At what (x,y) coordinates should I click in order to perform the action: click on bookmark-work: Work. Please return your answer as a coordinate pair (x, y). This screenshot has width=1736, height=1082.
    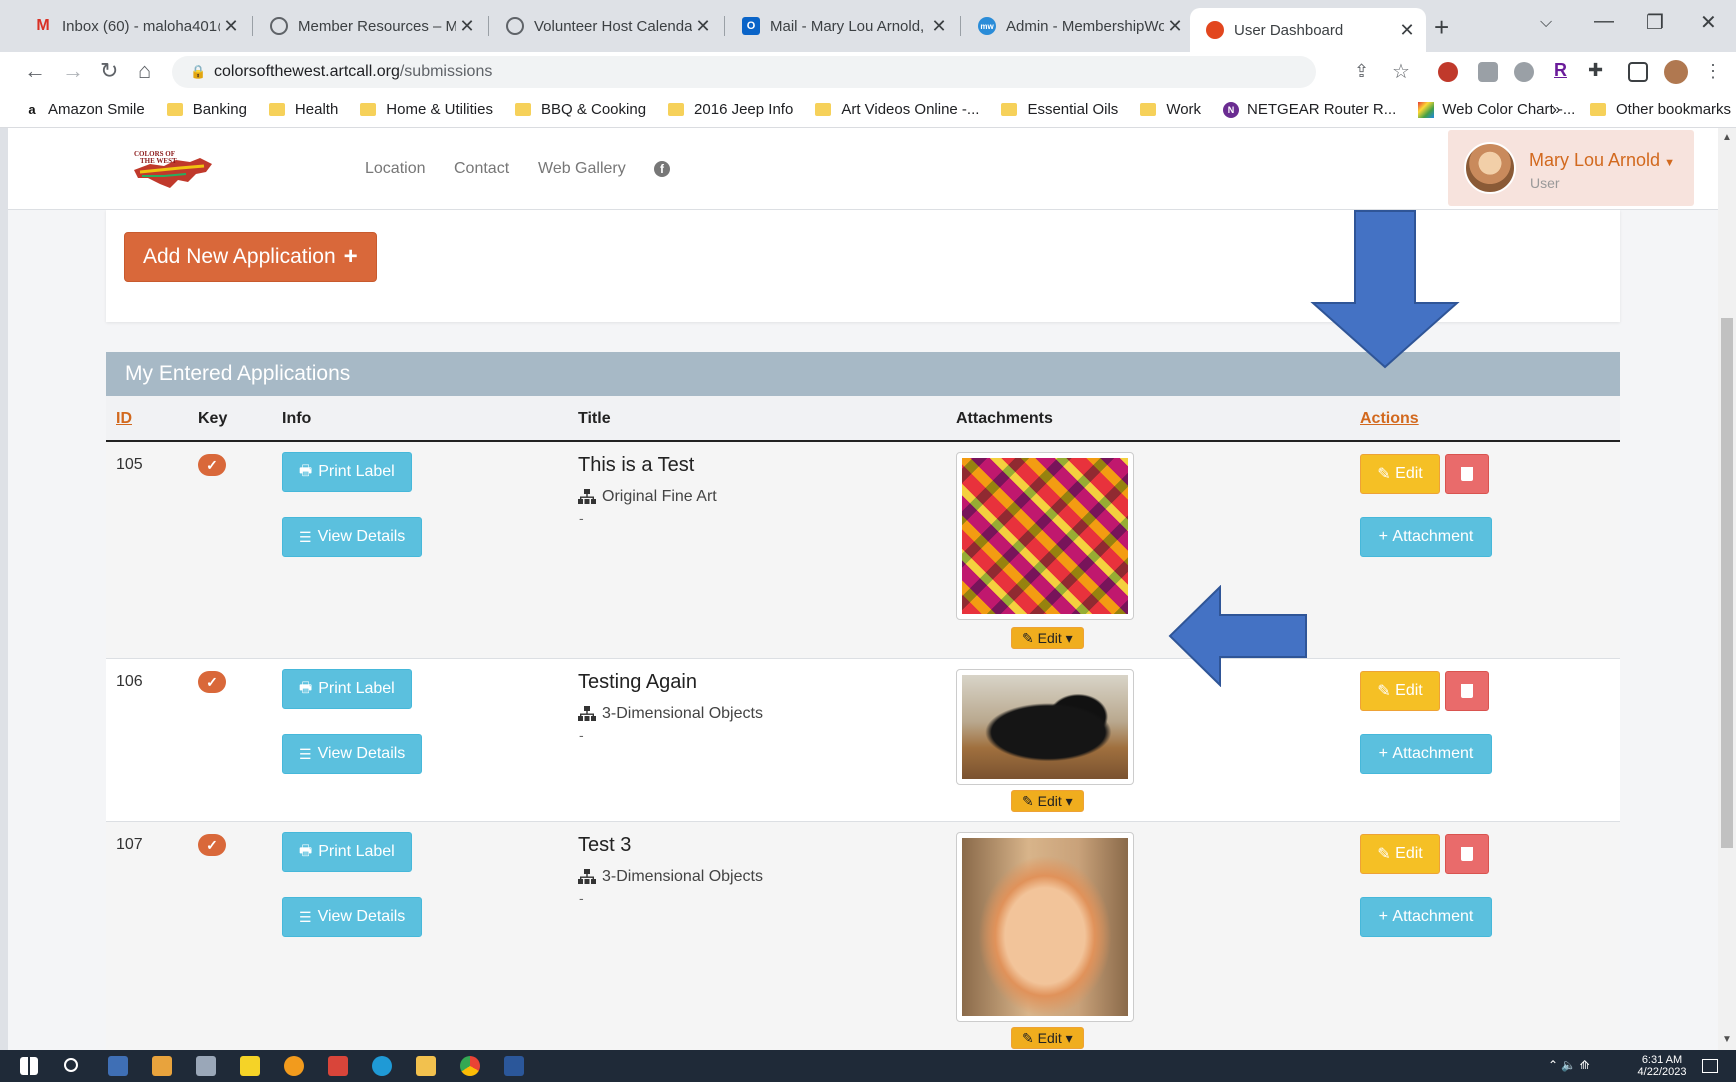
    Looking at the image, I should click on (1170, 109).